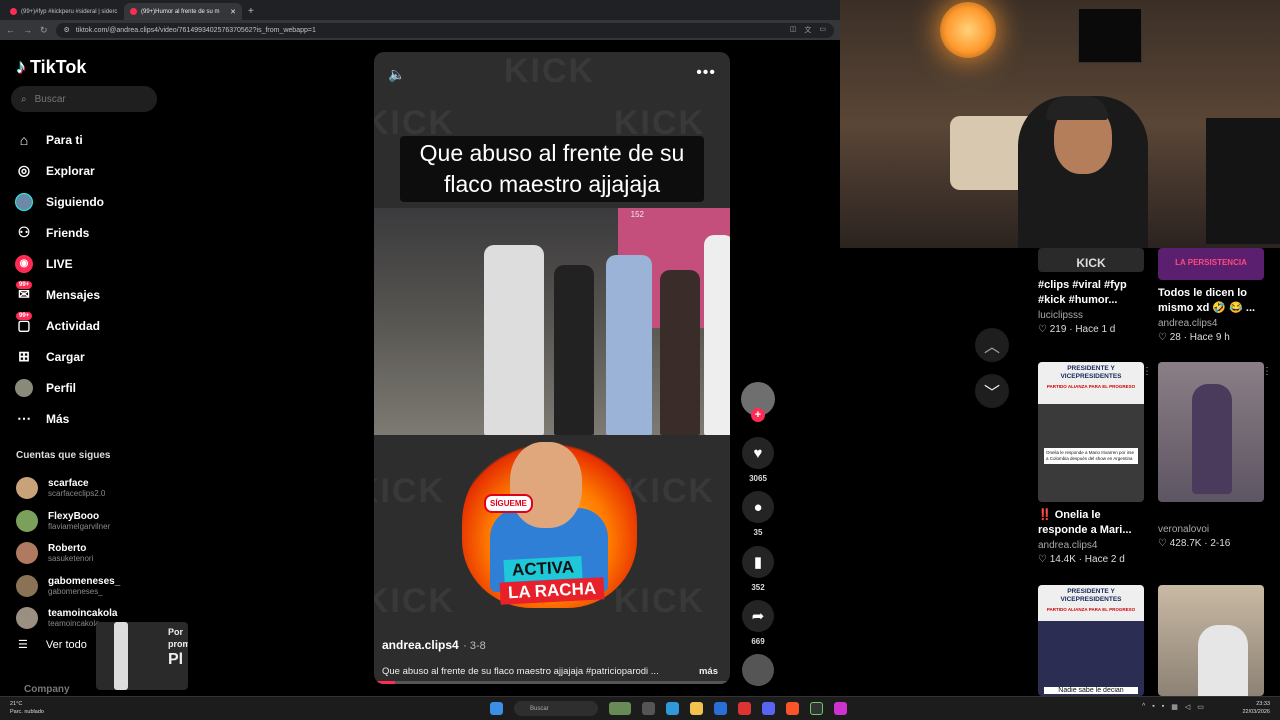 Image resolution: width=1280 pixels, height=720 pixels. Describe the element at coordinates (556, 708) in the screenshot. I see `taskbar-search: Buscar` at that location.